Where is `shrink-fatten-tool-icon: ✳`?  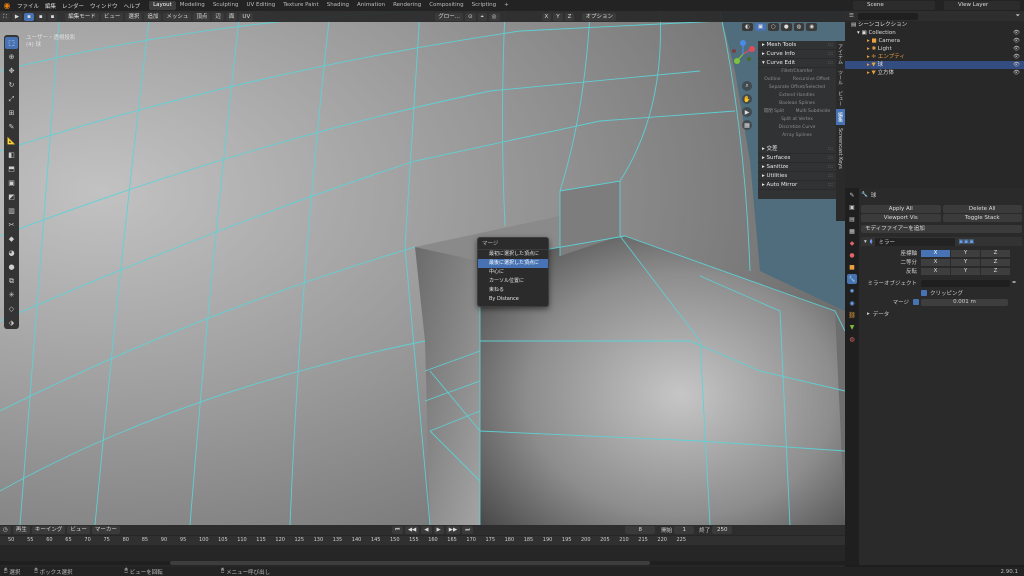 shrink-fatten-tool-icon: ✳ is located at coordinates (11, 295).